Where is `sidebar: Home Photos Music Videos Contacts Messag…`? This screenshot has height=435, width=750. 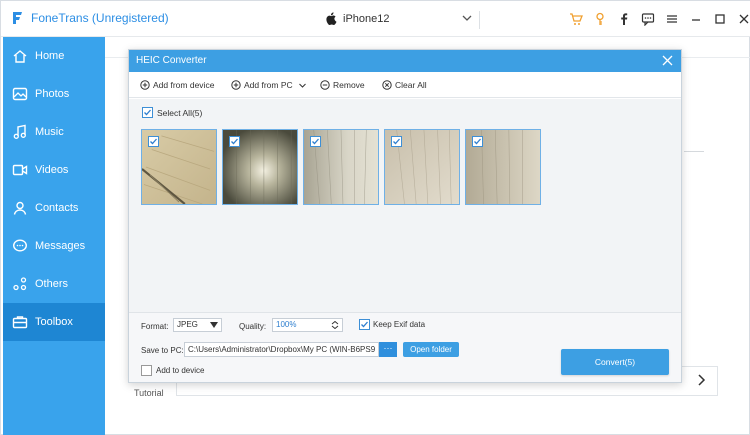 sidebar: Home Photos Music Videos Contacts Messag… is located at coordinates (54, 236).